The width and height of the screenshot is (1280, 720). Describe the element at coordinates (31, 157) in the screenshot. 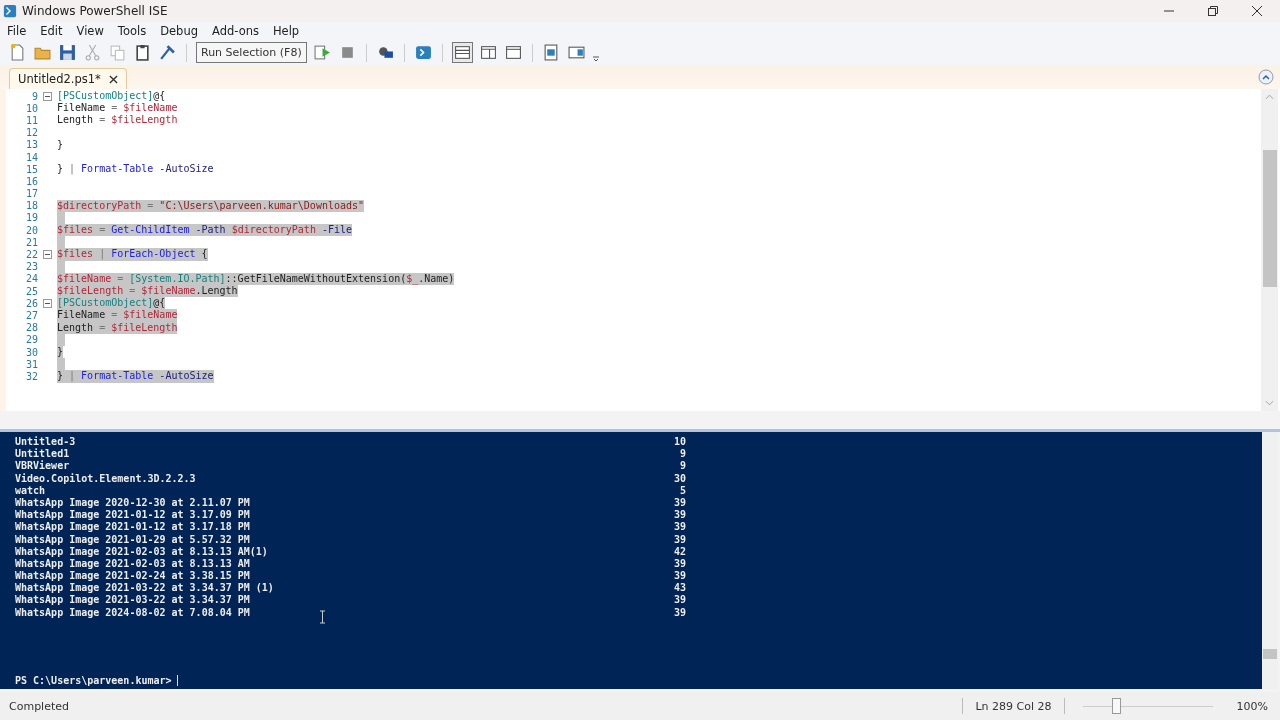

I see `line-number: 14` at that location.